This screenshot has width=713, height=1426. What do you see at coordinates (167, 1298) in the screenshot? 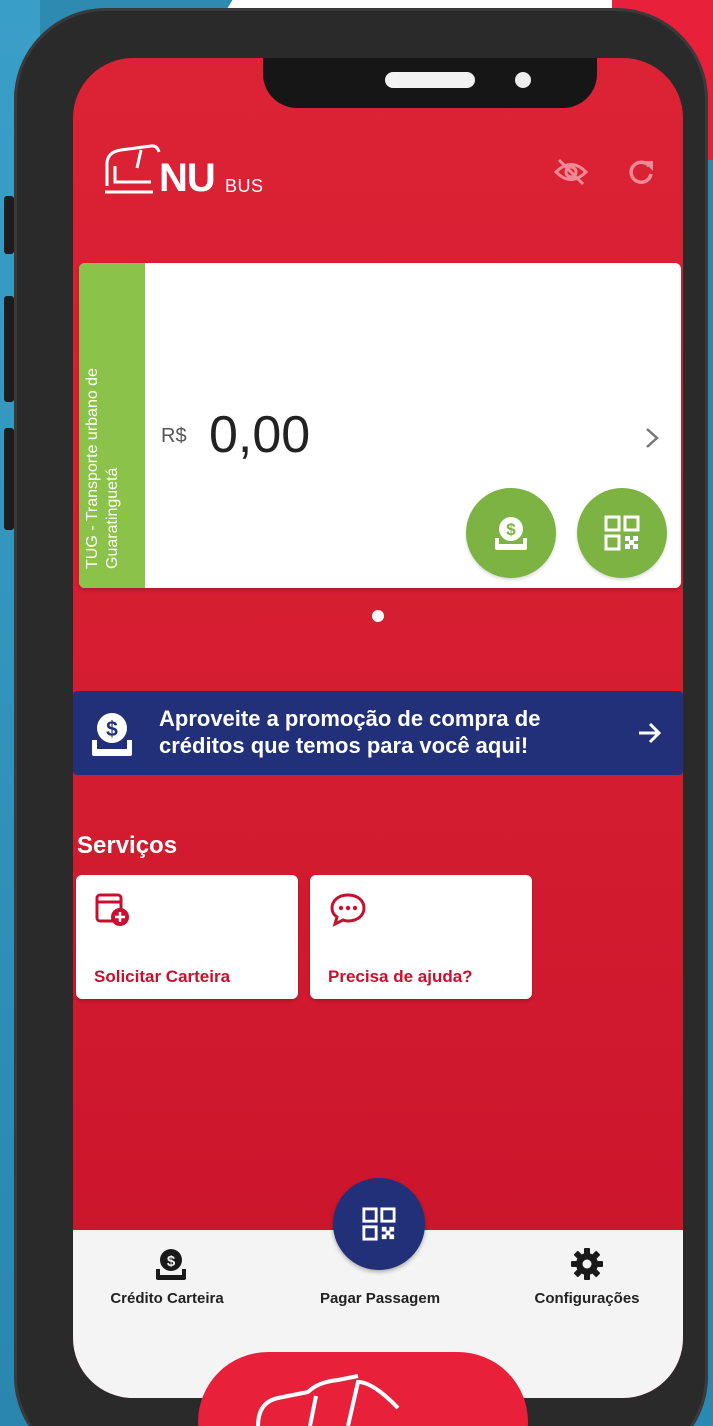
I see `nav-credit-label: Crédito Carteira` at bounding box center [167, 1298].